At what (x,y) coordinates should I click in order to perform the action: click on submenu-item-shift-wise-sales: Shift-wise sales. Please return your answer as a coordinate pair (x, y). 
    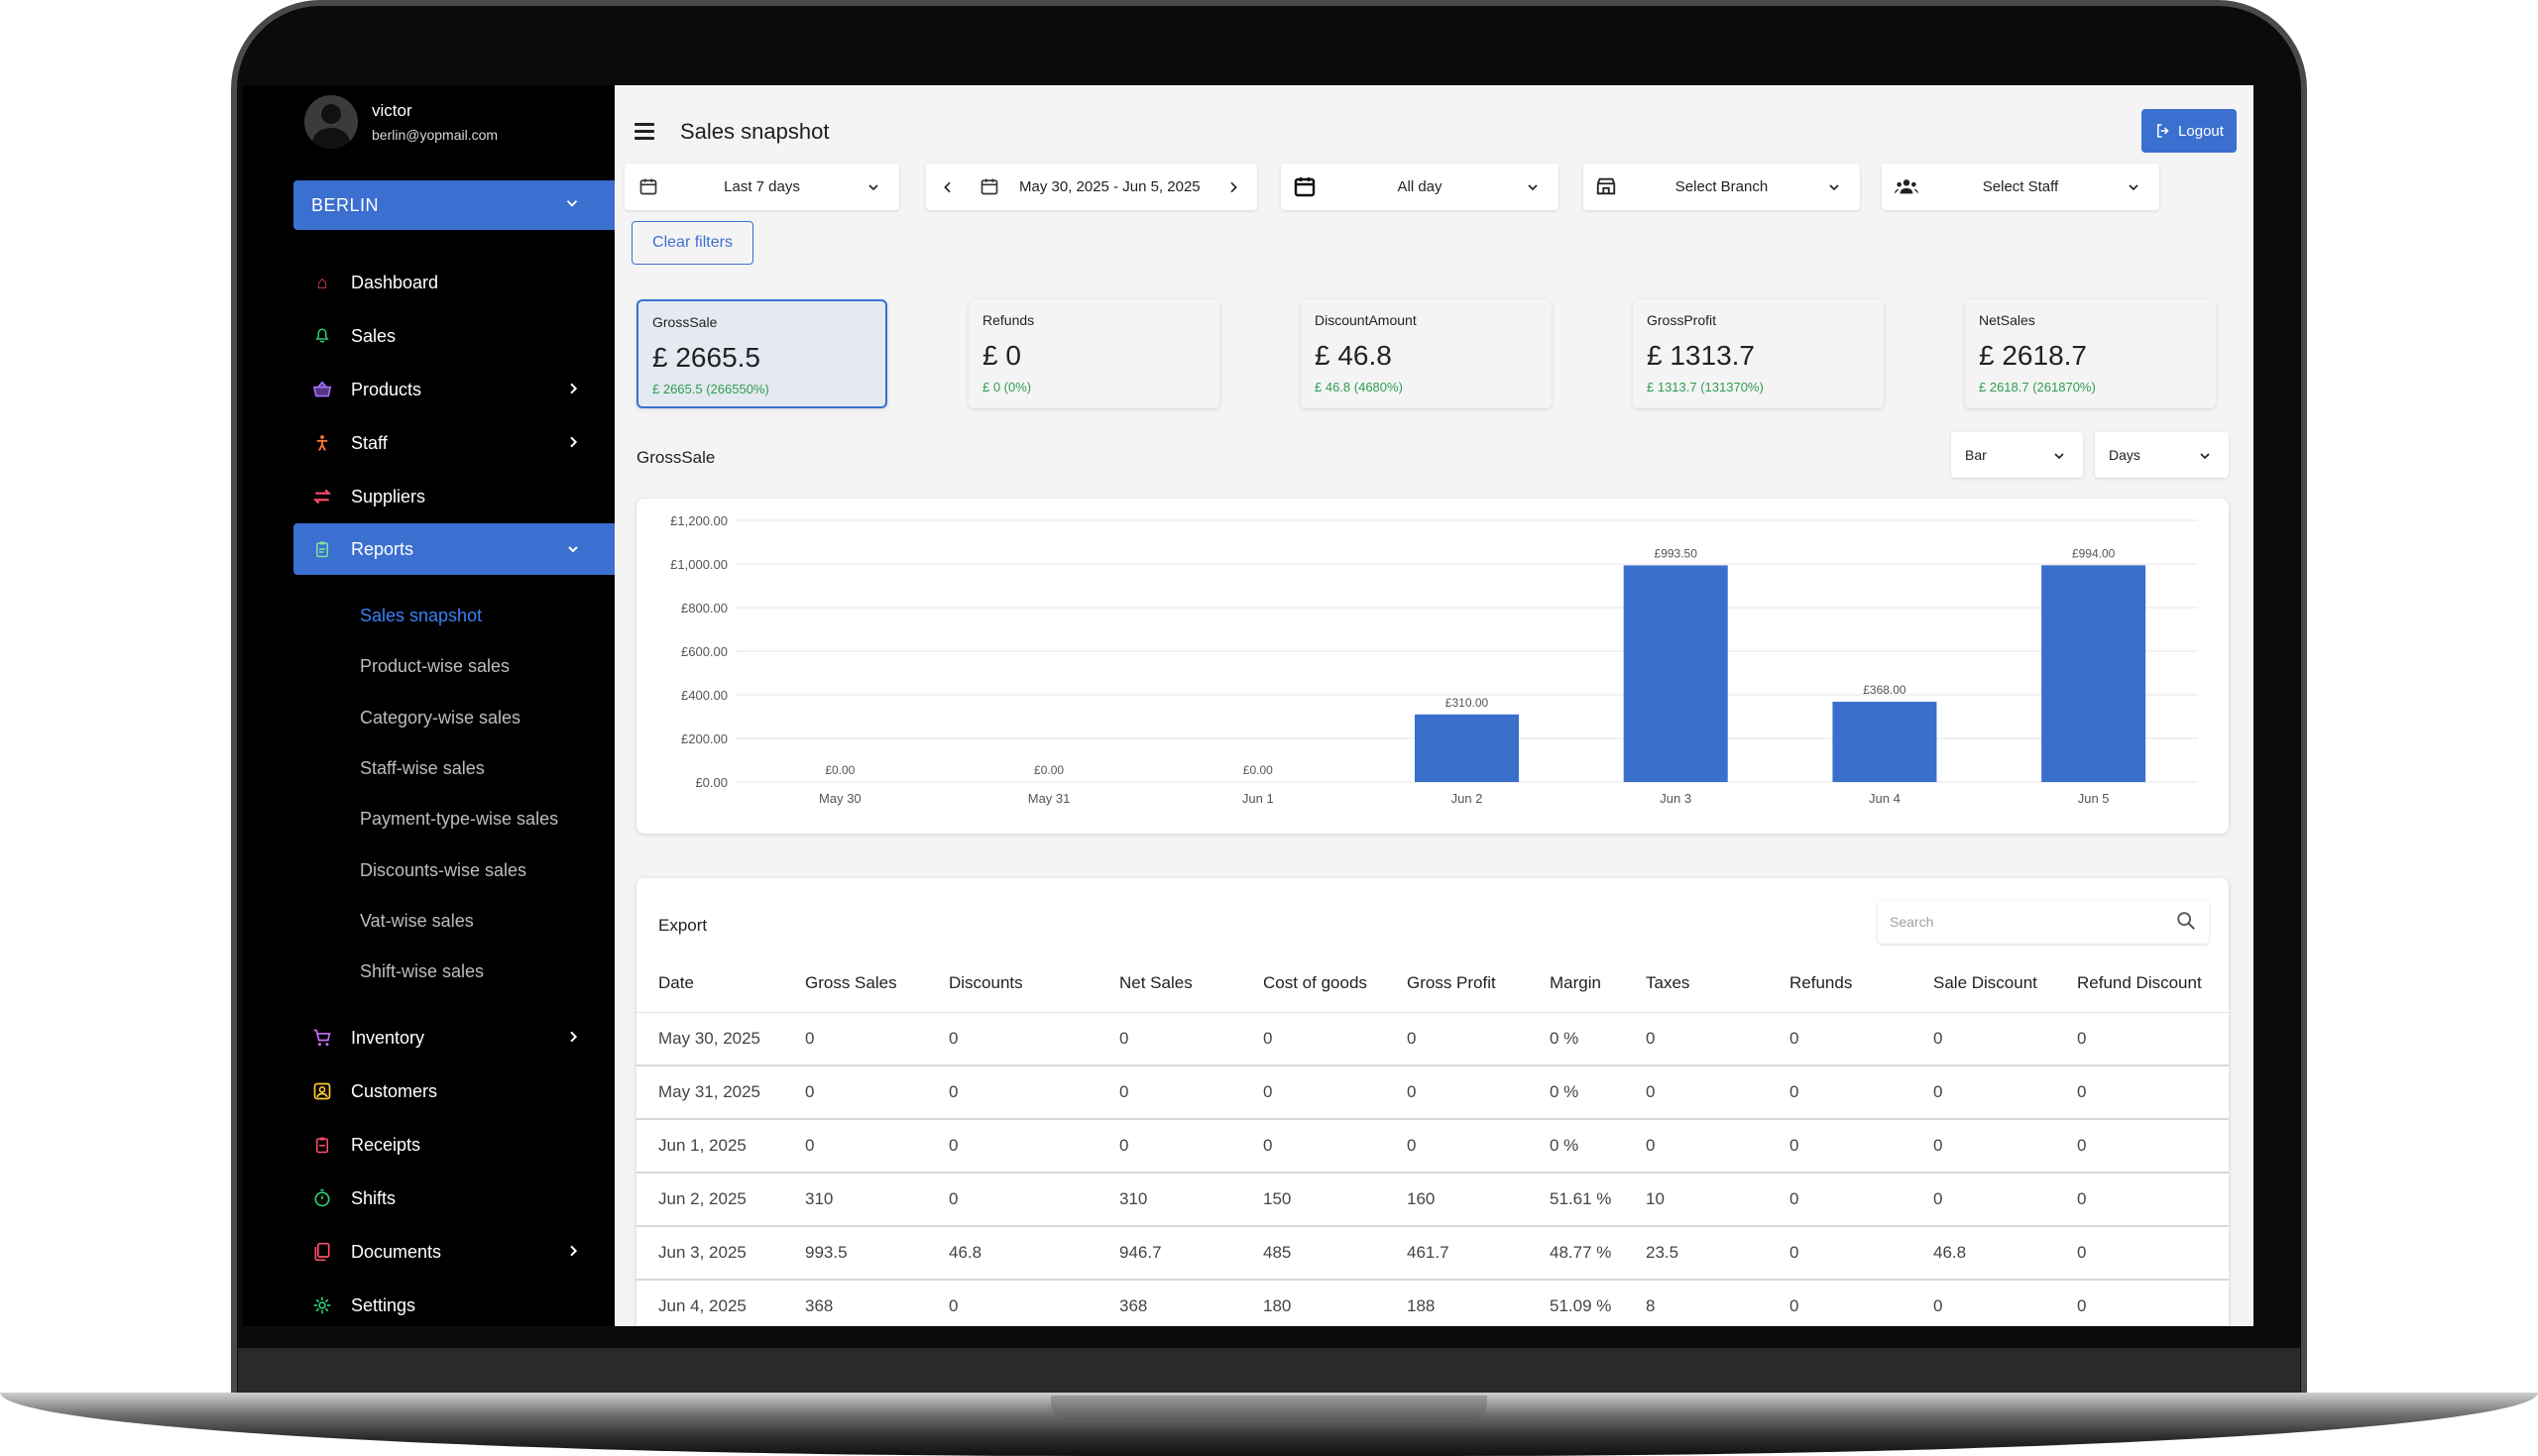
    Looking at the image, I should click on (454, 972).